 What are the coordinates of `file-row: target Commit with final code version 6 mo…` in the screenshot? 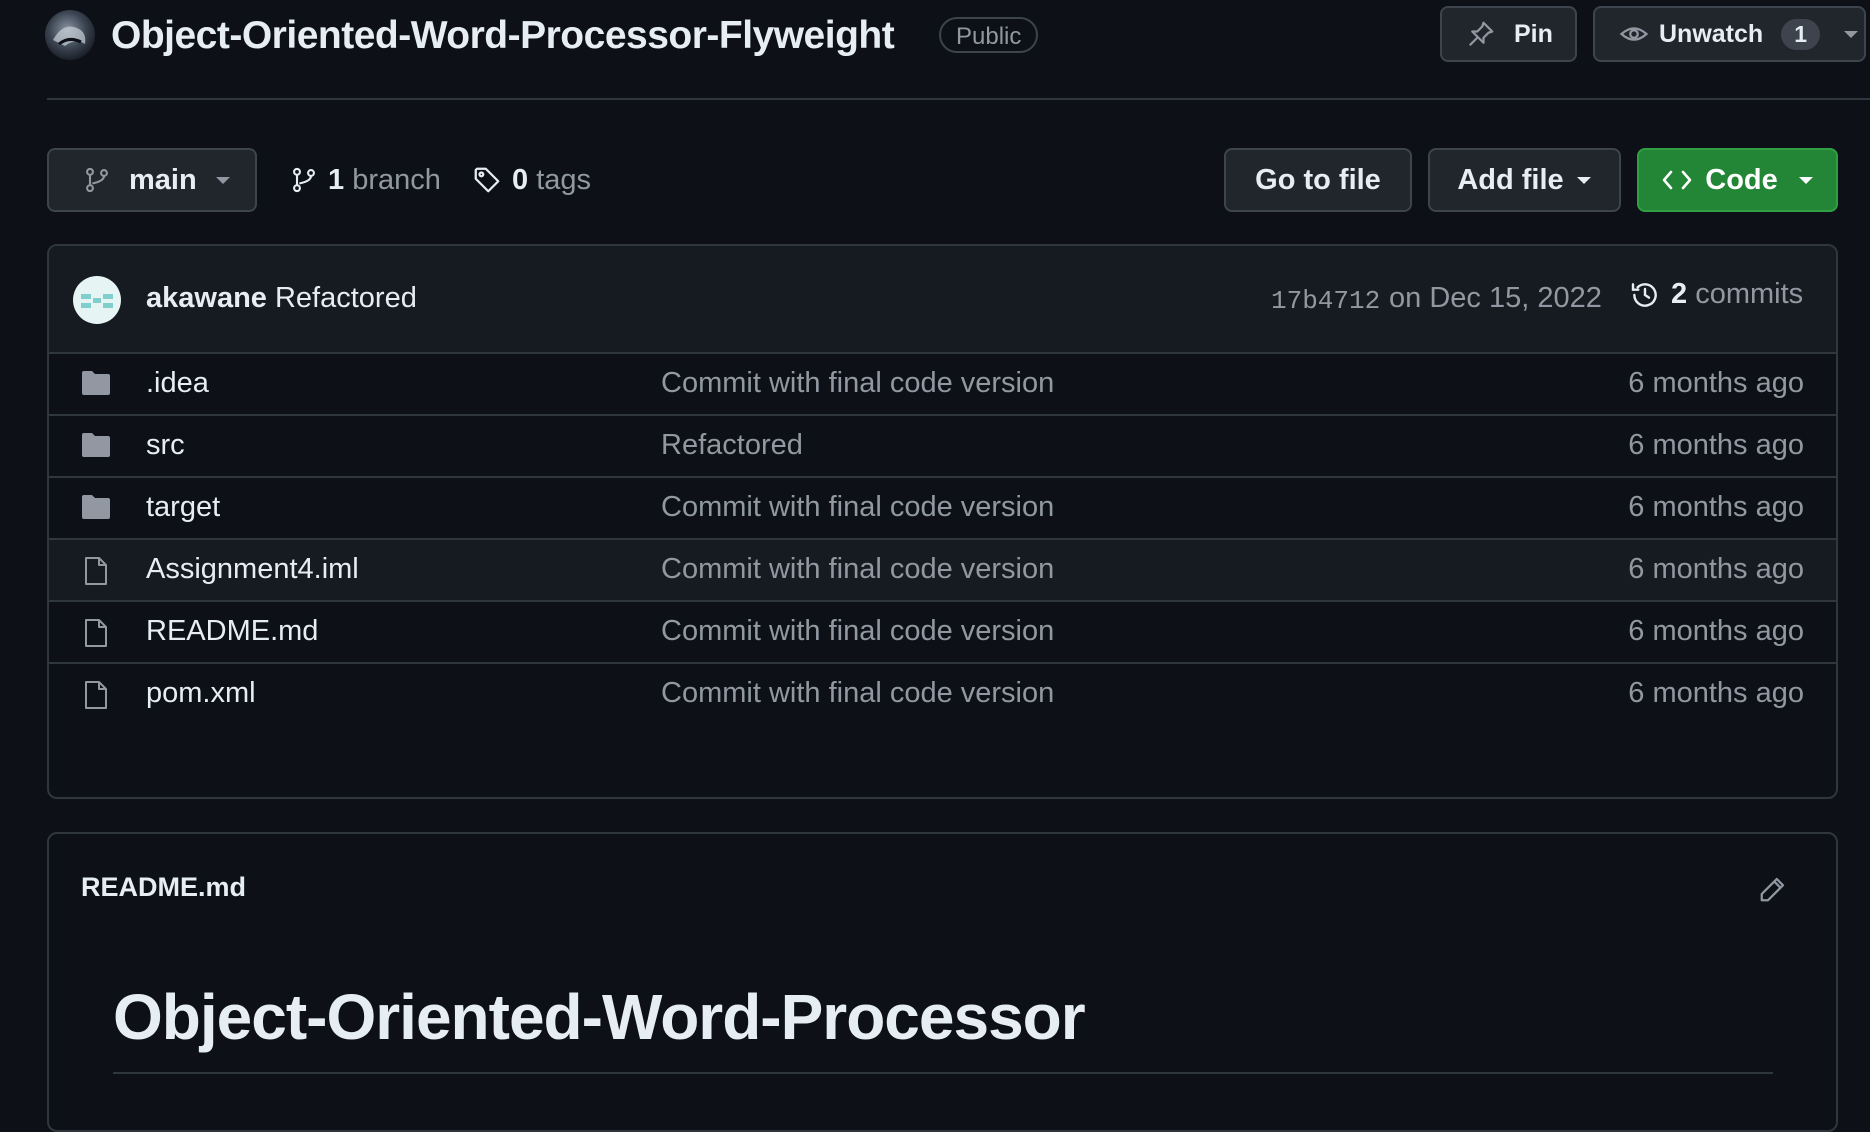 It's located at (942, 509).